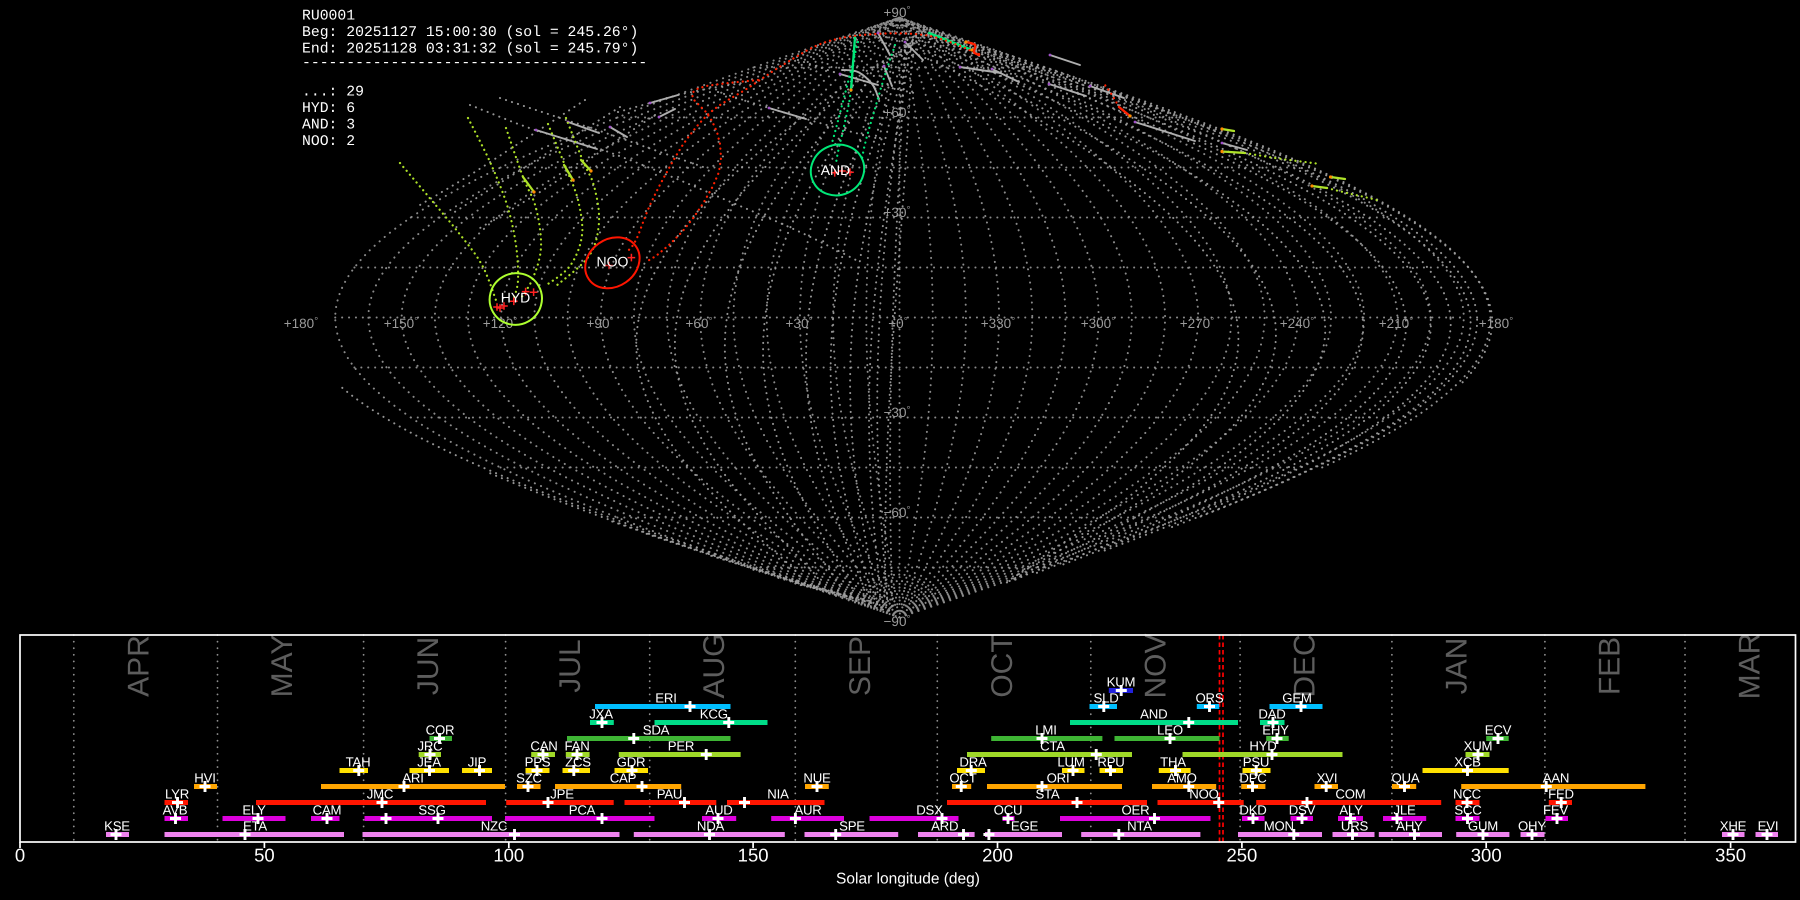  I want to click on svg-text: JMC, so click(380, 794).